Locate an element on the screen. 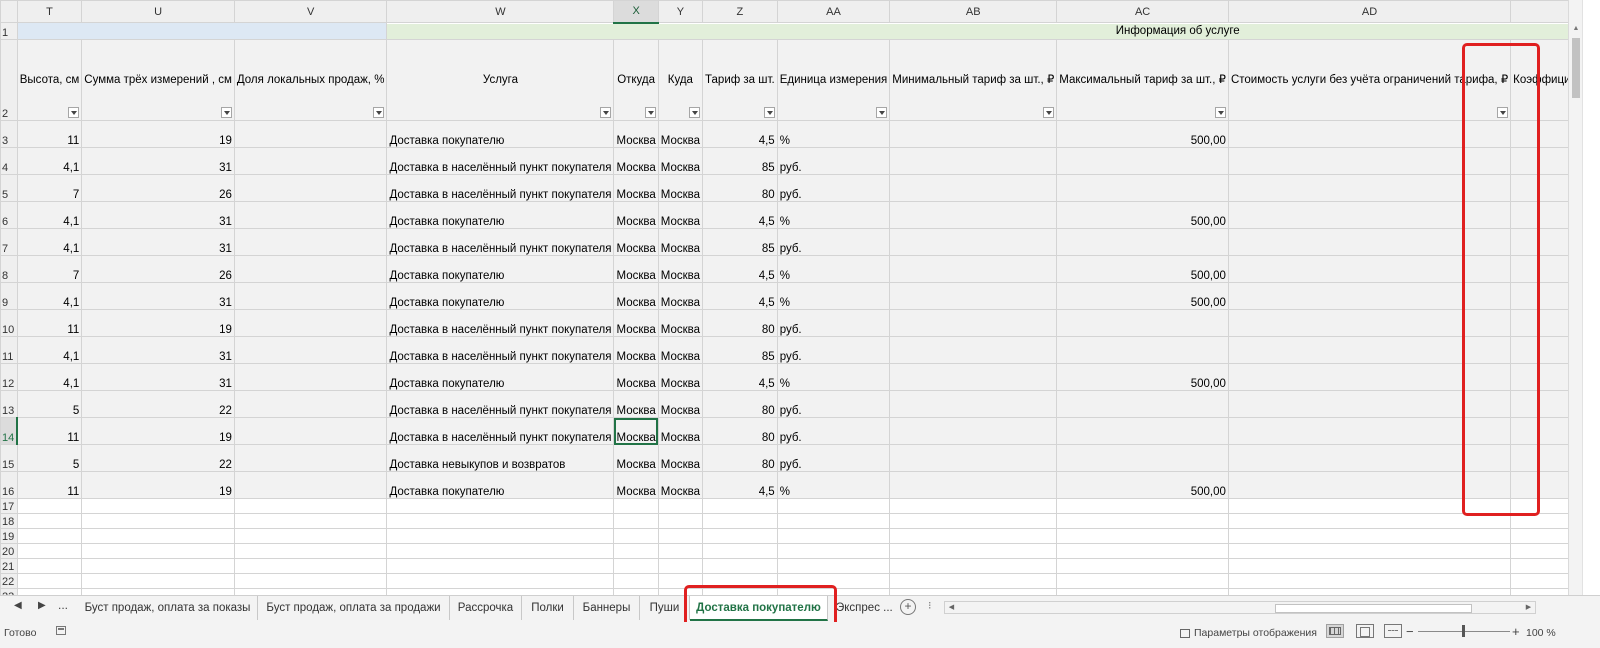  sheet-tab: Буст продаж, оплата за продажи is located at coordinates (354, 608).